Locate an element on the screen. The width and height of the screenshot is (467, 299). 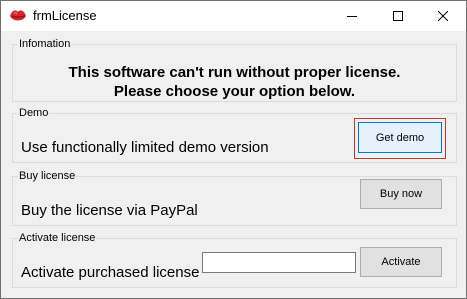
close-icon is located at coordinates (443, 16).